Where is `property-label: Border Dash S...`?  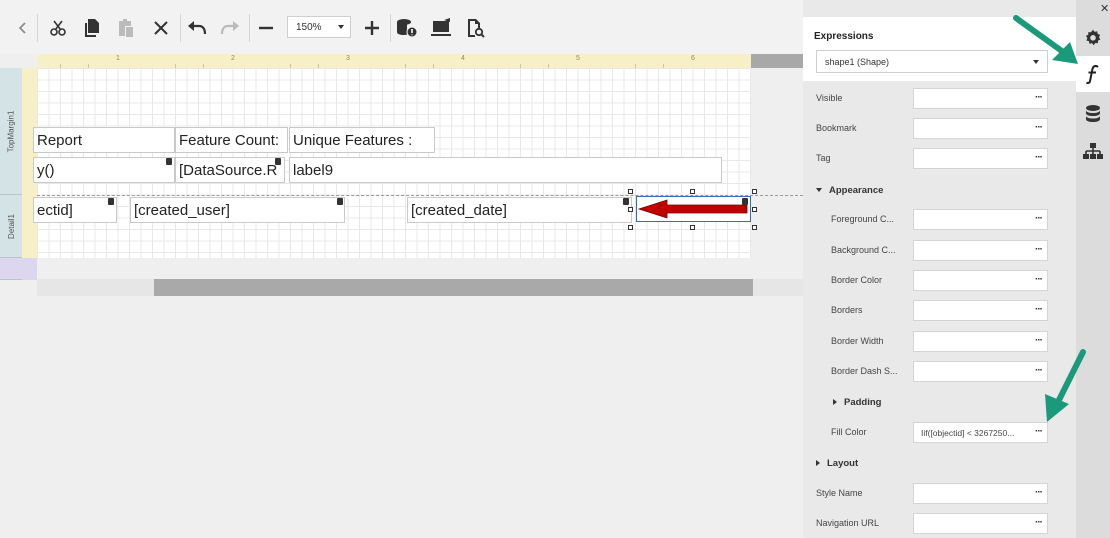 property-label: Border Dash S... is located at coordinates (864, 371).